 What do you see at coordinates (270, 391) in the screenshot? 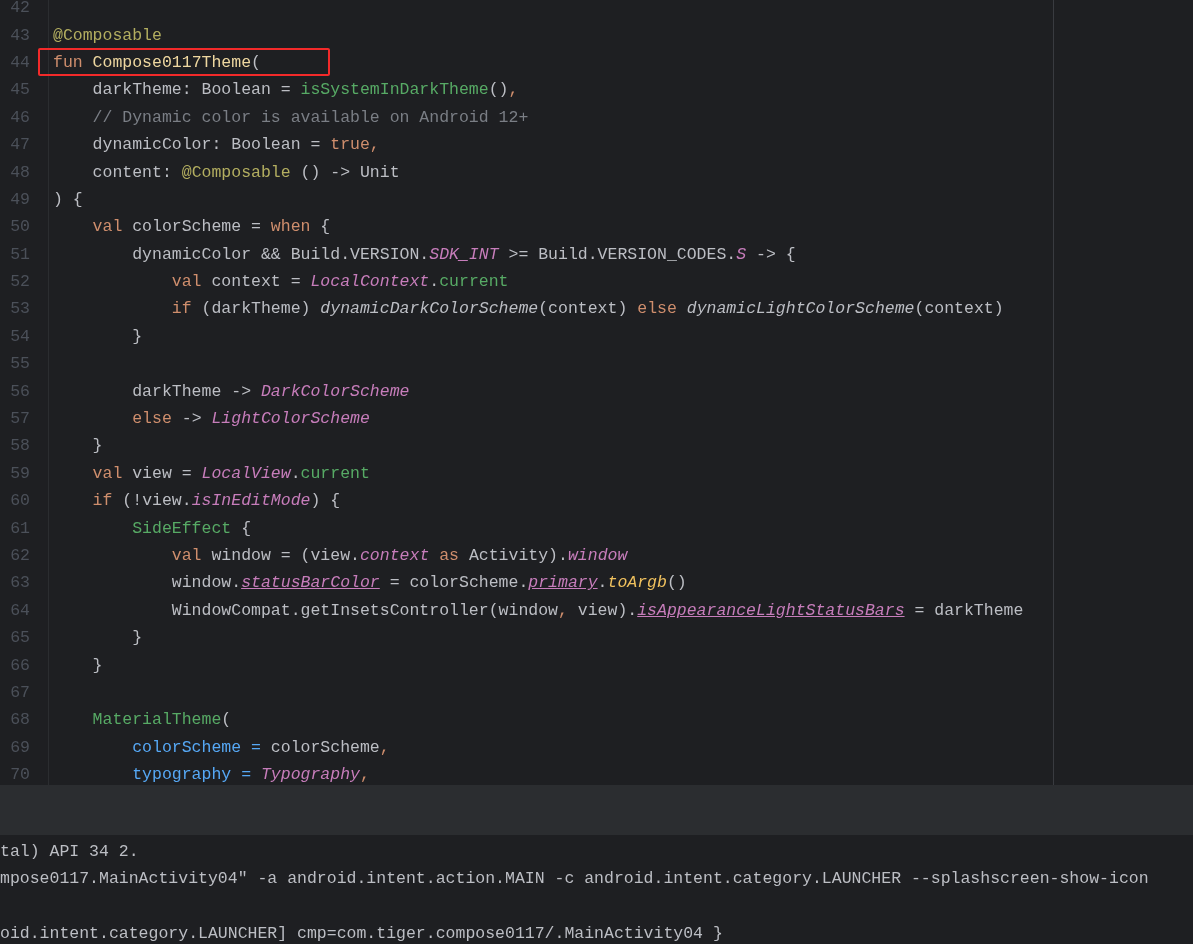
I see `code-line: darkTheme -> DarkColorScheme` at bounding box center [270, 391].